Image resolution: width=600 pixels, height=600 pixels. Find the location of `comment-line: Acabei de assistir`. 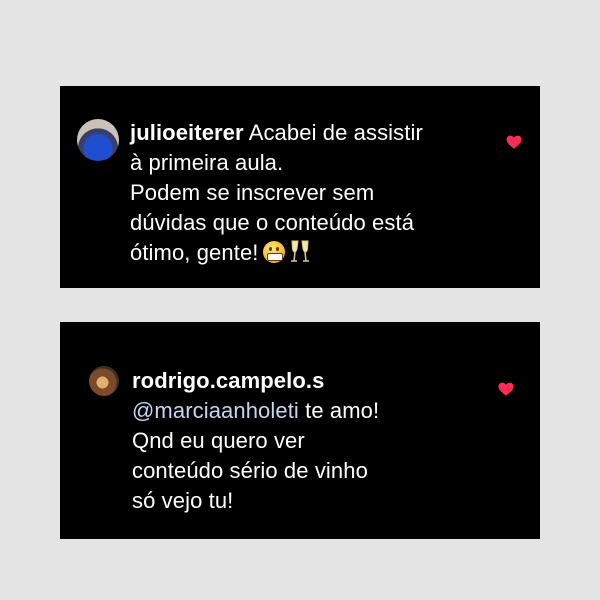

comment-line: Acabei de assistir is located at coordinates (335, 132).